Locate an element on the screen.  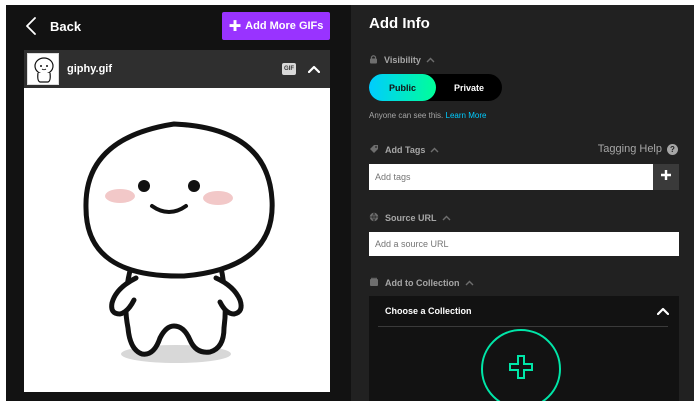
add-more-gifs-label: Add More GIFs is located at coordinates (284, 26).